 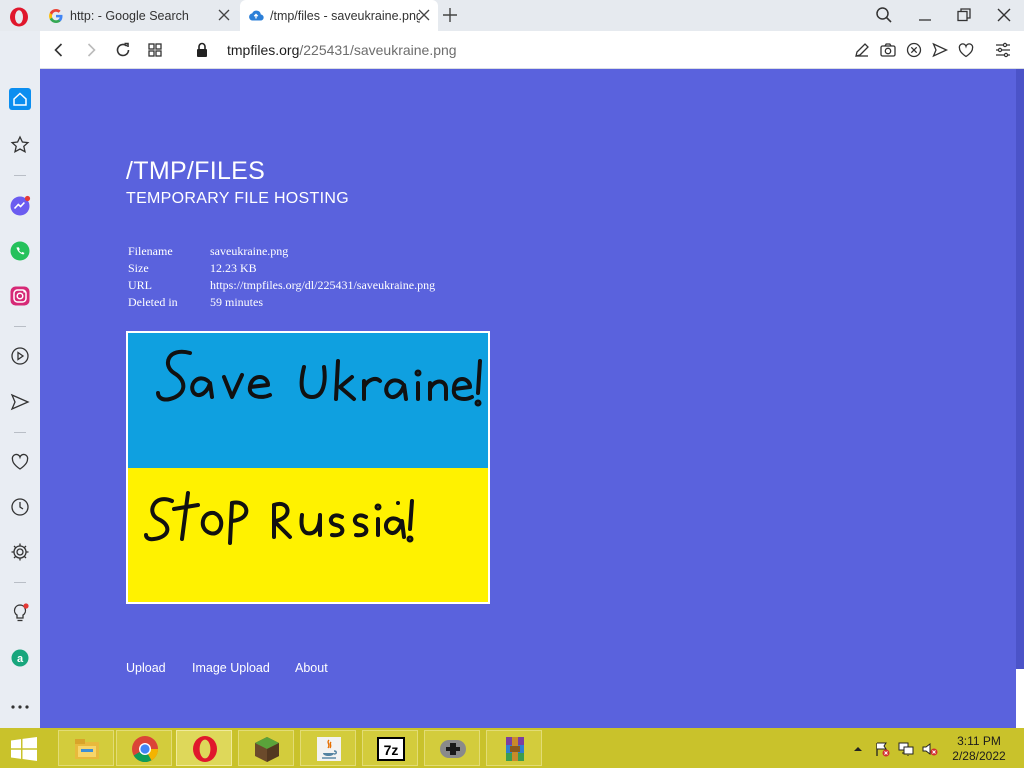 I want to click on lock-icon, so click(x=202, y=50).